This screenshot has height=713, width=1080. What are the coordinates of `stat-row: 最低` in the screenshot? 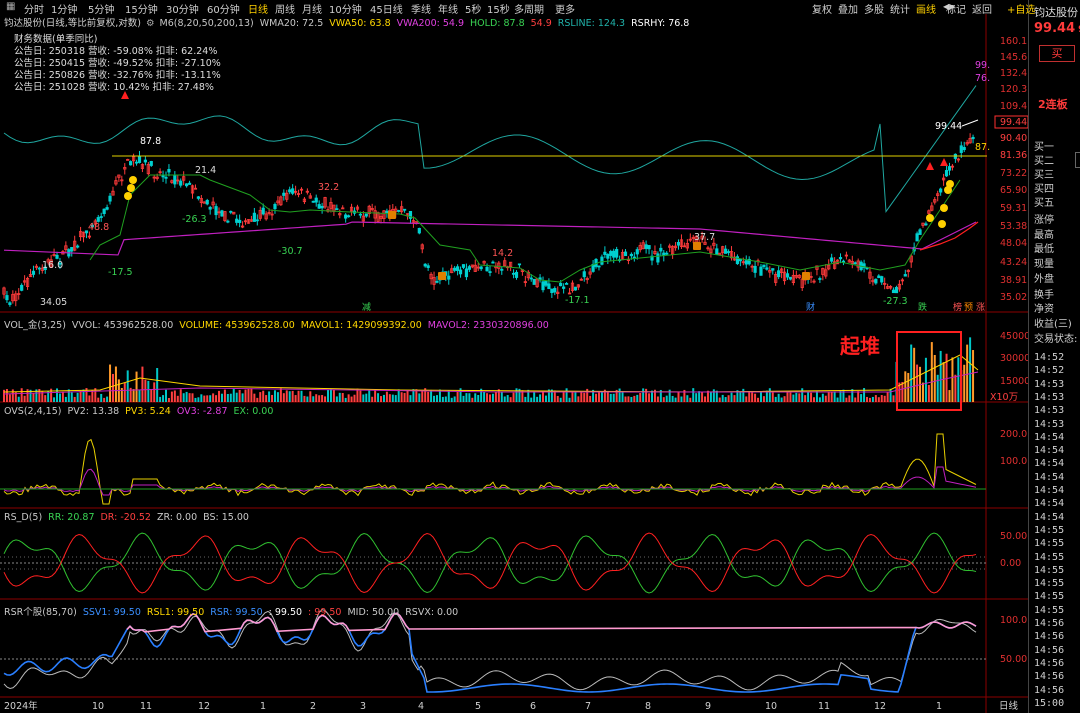 It's located at (1044, 250).